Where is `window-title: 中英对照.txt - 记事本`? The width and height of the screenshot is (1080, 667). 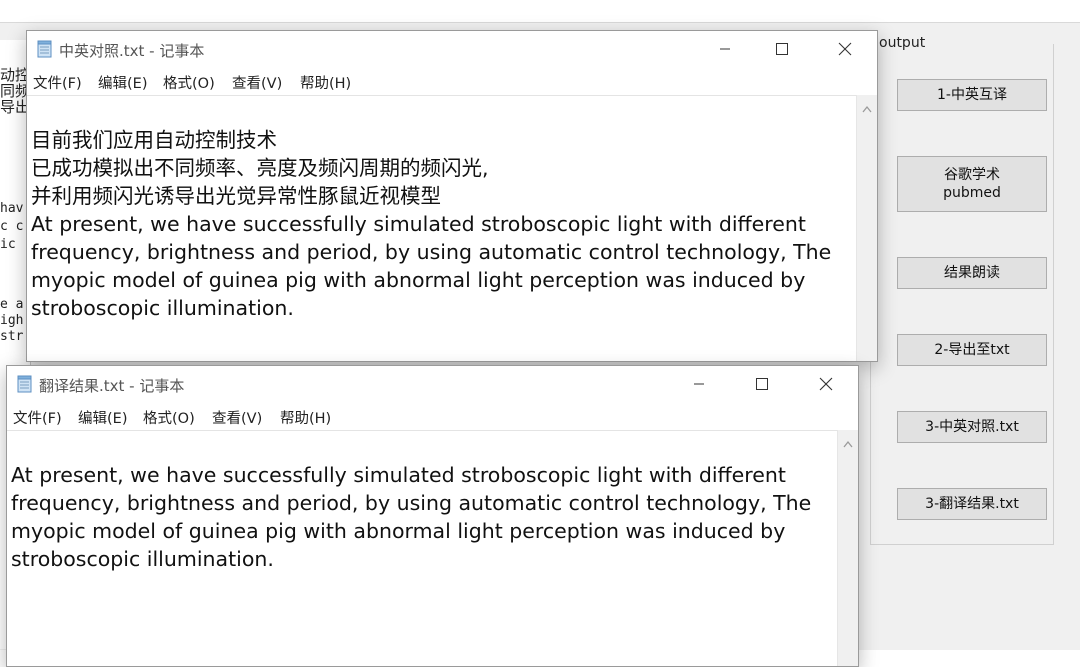 window-title: 中英对照.txt - 记事本 is located at coordinates (132, 51).